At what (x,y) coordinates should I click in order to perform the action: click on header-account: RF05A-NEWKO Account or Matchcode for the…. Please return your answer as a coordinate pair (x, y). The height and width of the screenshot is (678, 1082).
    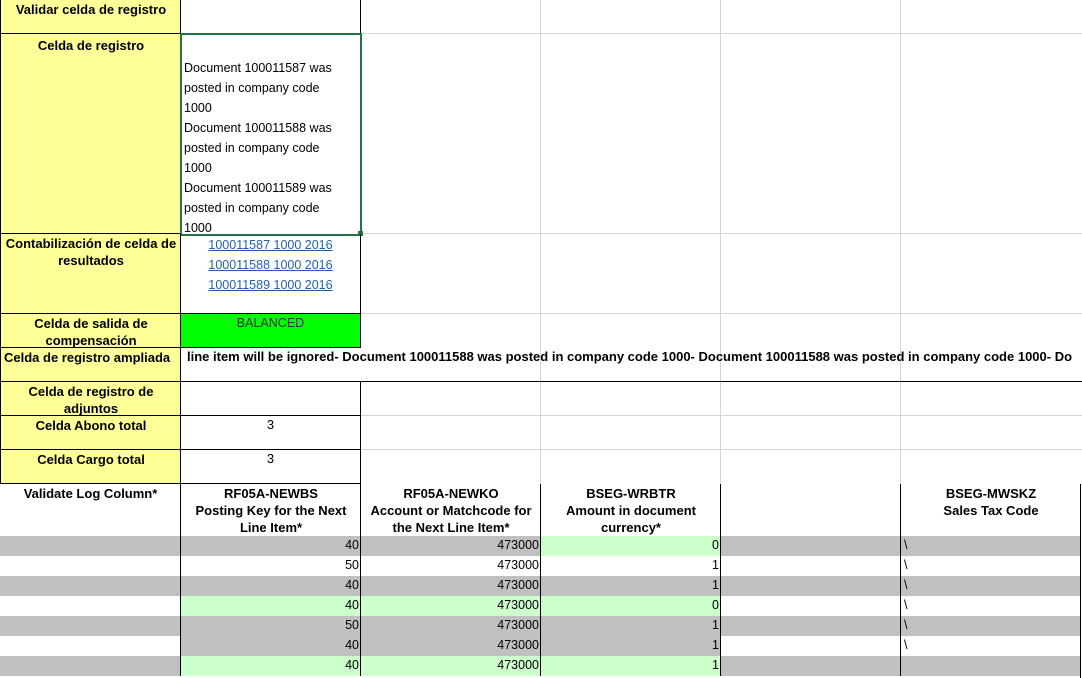
    Looking at the image, I should click on (450, 510).